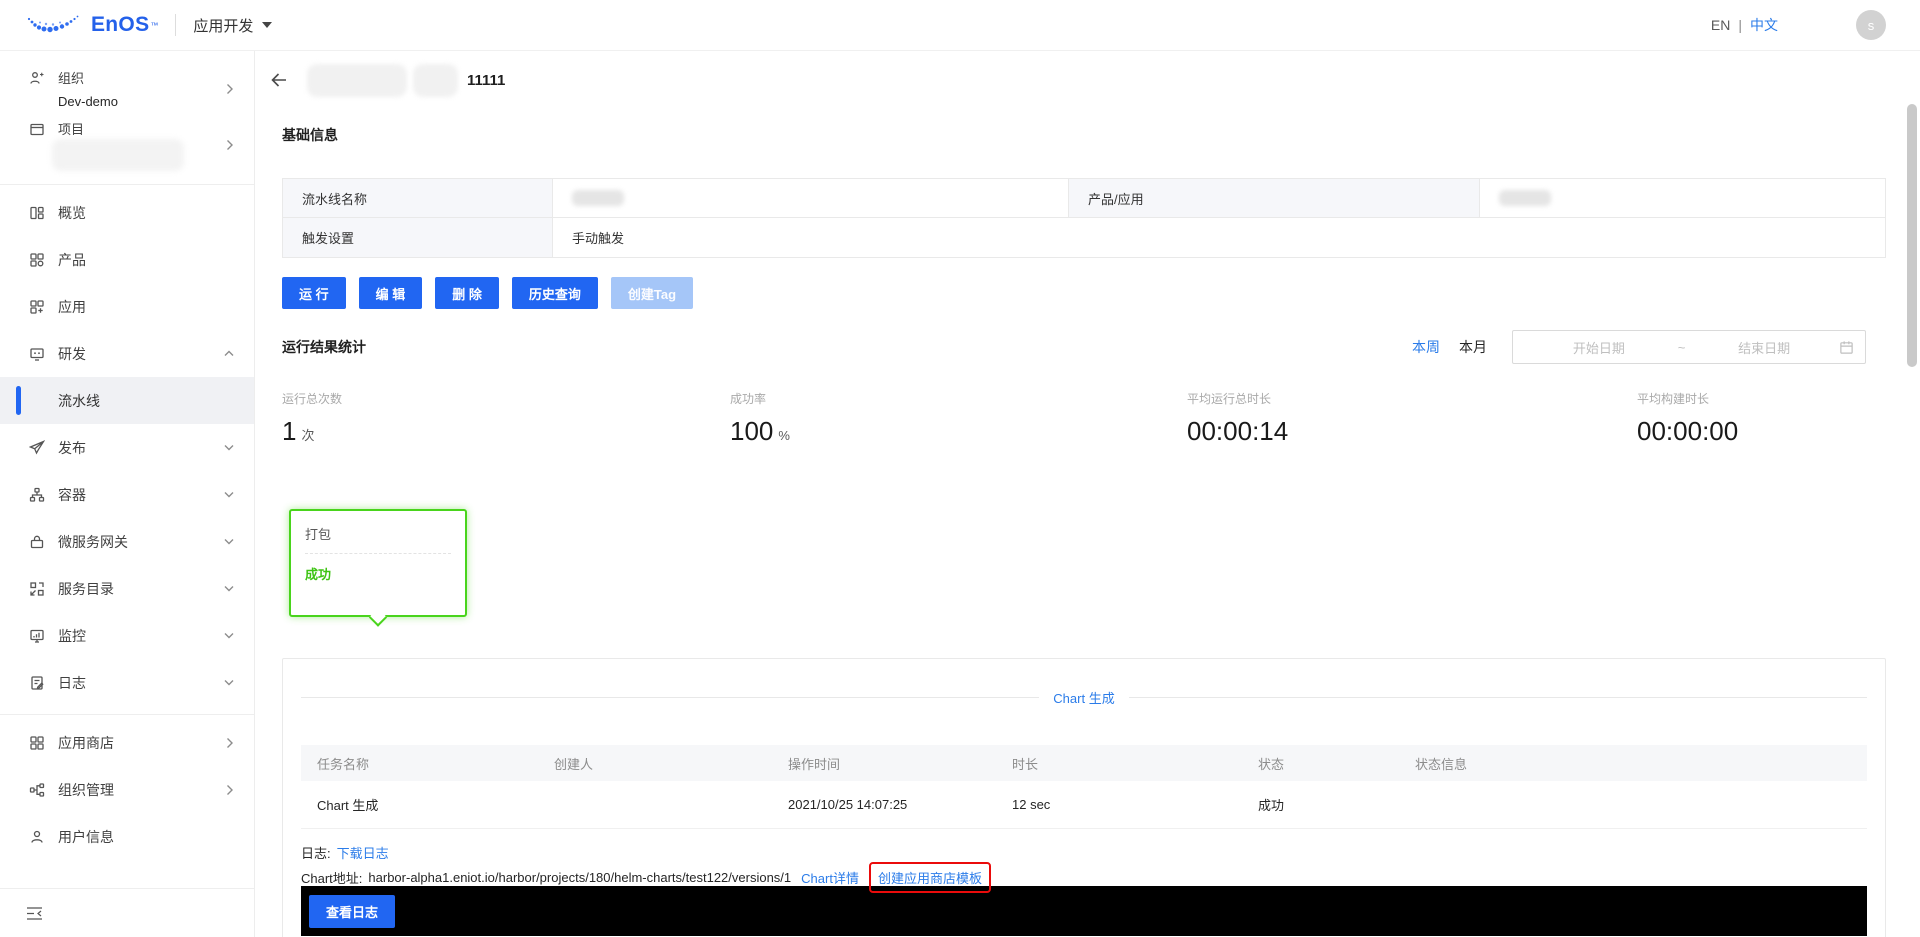 The width and height of the screenshot is (1920, 937). I want to click on app-switcher-dropdown: 应用开发, so click(233, 25).